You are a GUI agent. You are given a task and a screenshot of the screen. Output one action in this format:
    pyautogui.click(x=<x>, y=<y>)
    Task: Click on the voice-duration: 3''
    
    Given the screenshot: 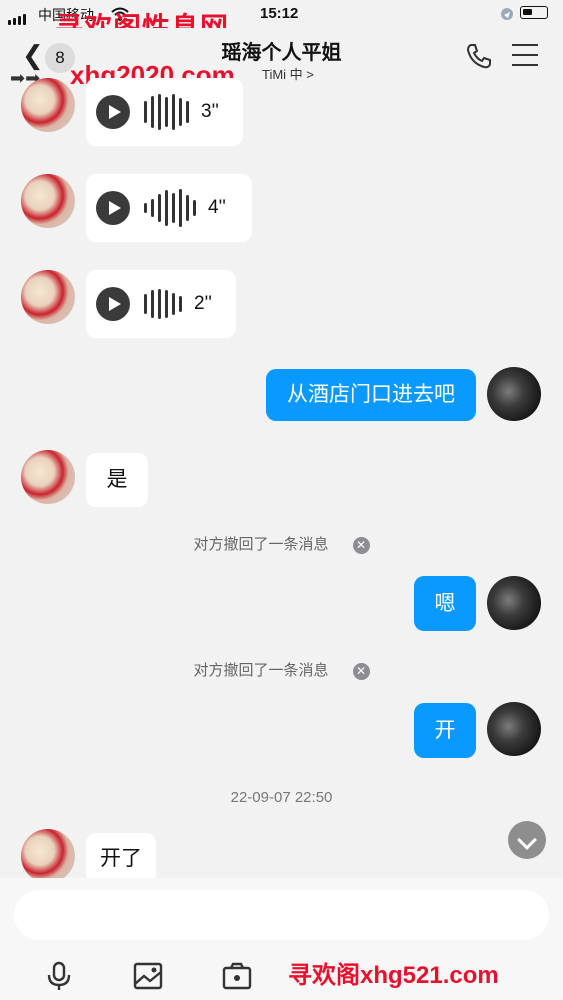 What is the action you would take?
    pyautogui.click(x=210, y=111)
    